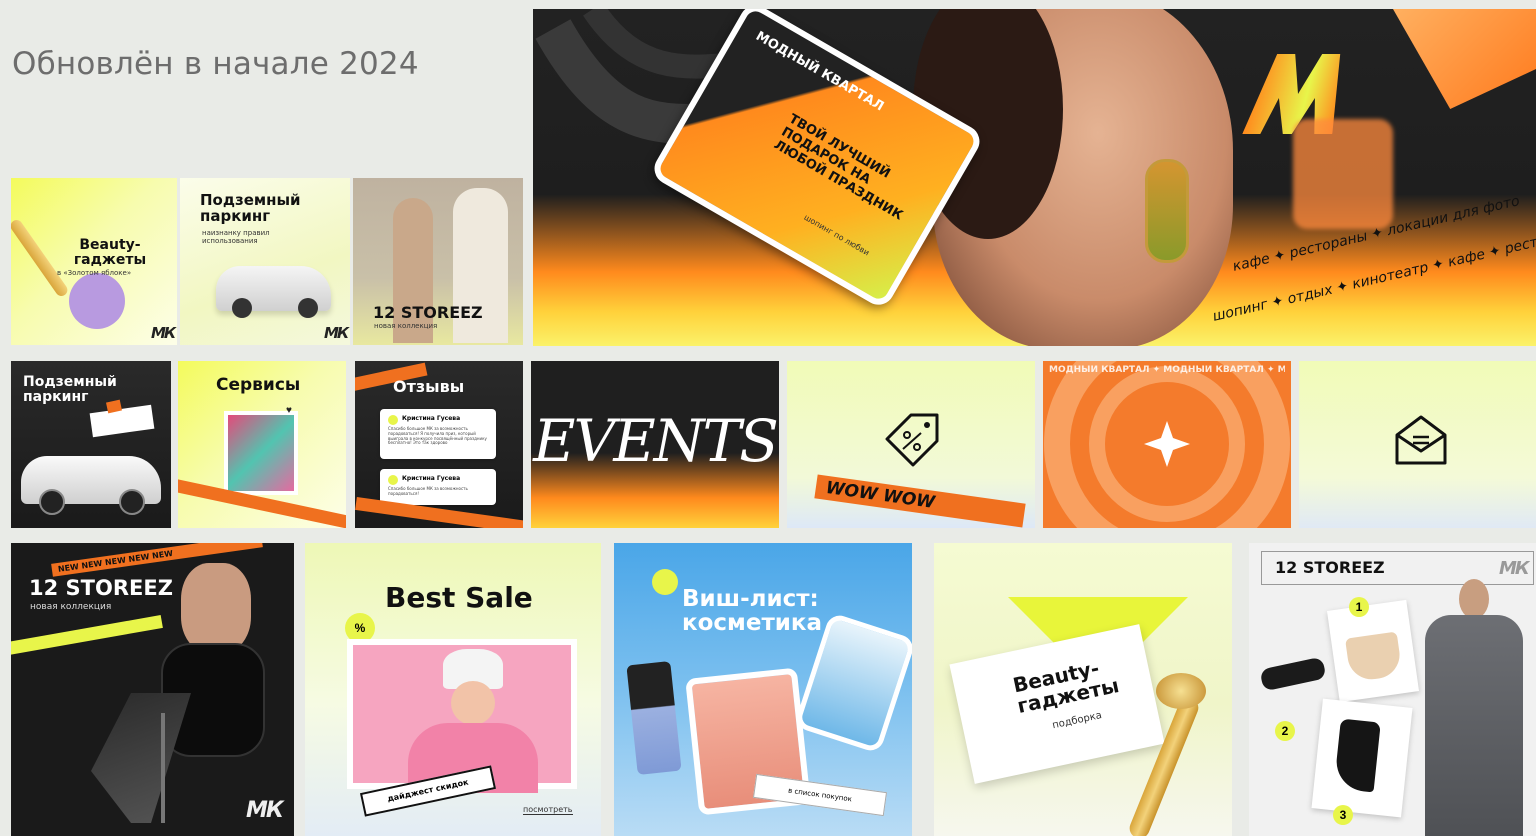 This screenshot has width=1536, height=836. I want to click on tile-mail, so click(1417, 444).